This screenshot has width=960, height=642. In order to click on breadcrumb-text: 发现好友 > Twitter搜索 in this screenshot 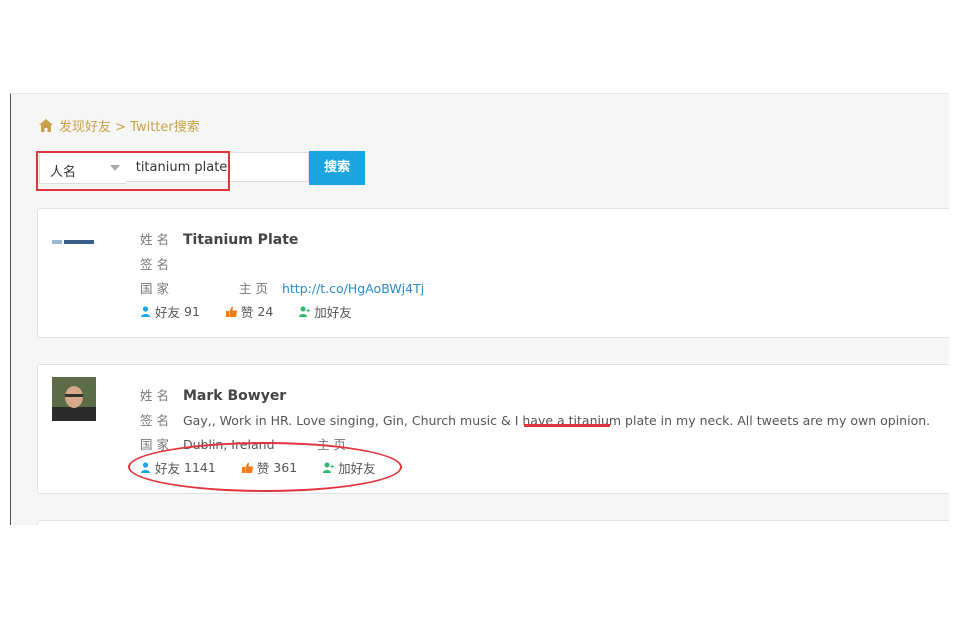, I will do `click(129, 125)`.